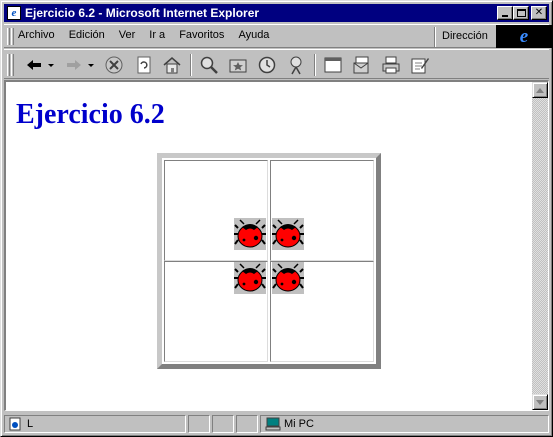 The image size is (553, 437). I want to click on ladybug-image-bottom-right, so click(288, 278).